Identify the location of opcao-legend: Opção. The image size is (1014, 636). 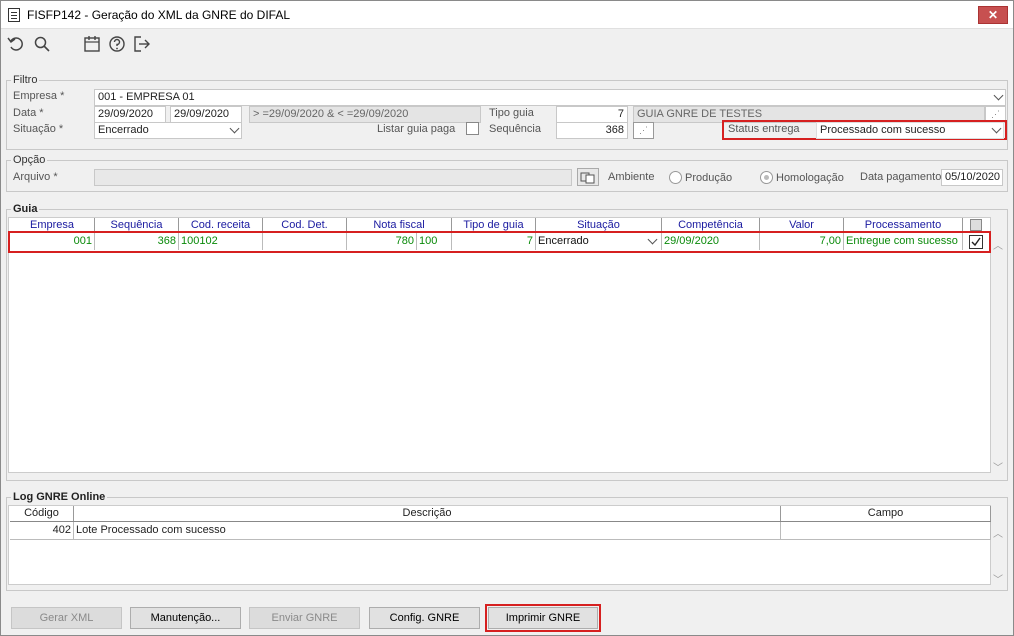
(29, 160).